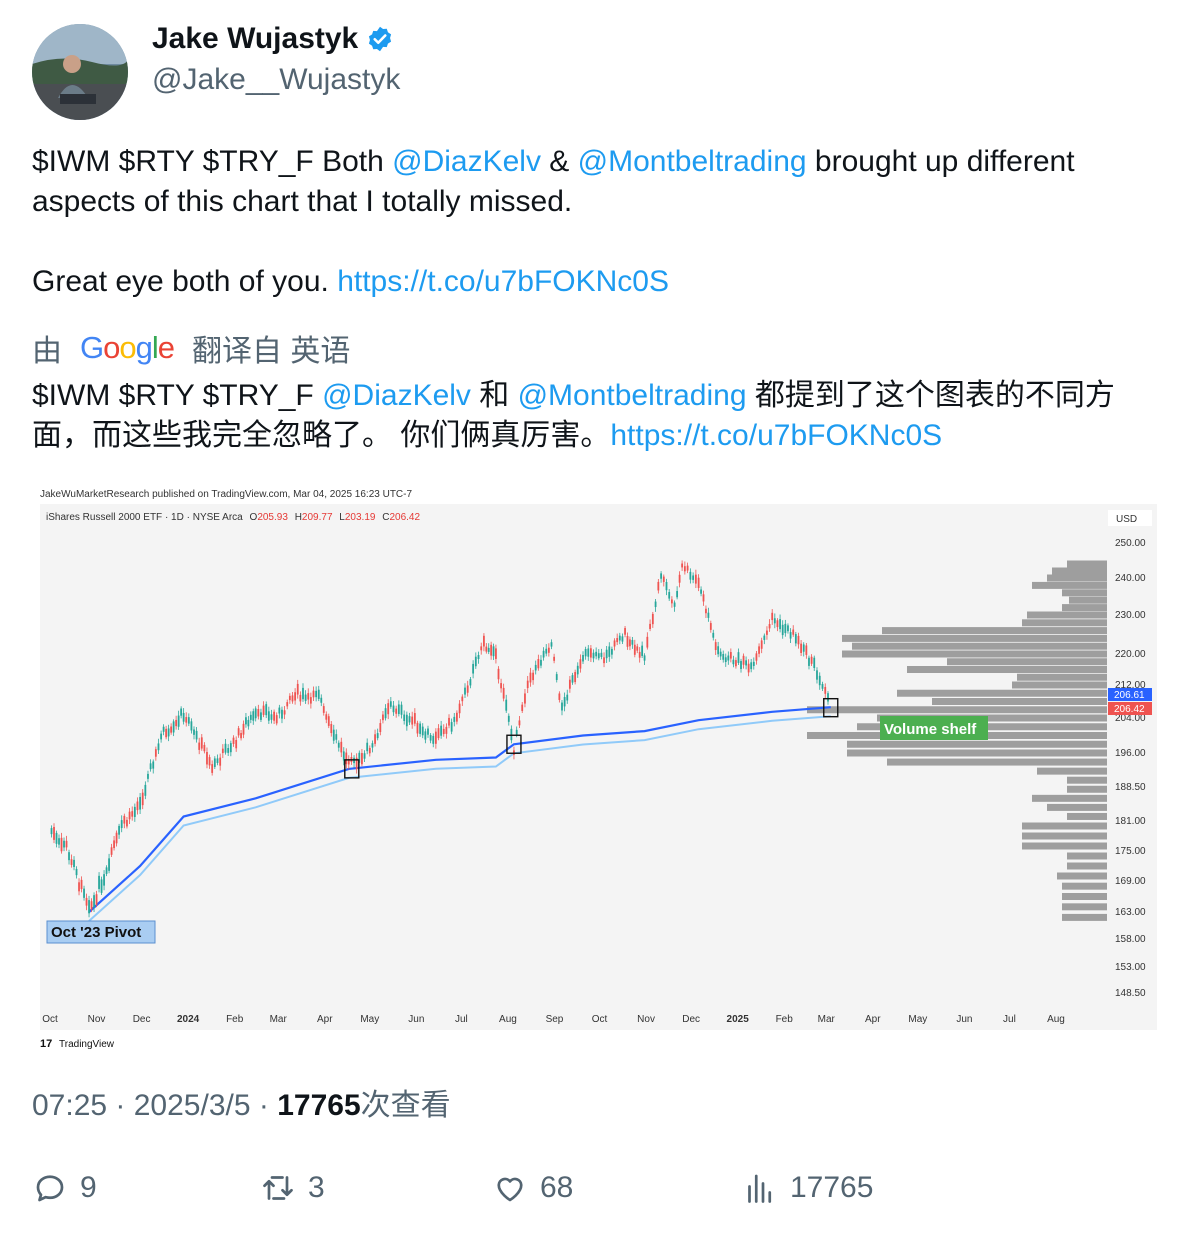 Image resolution: width=1196 pixels, height=1236 pixels. What do you see at coordinates (101, 932) in the screenshot?
I see `pivot-annotation: Oct '23 Pivot` at bounding box center [101, 932].